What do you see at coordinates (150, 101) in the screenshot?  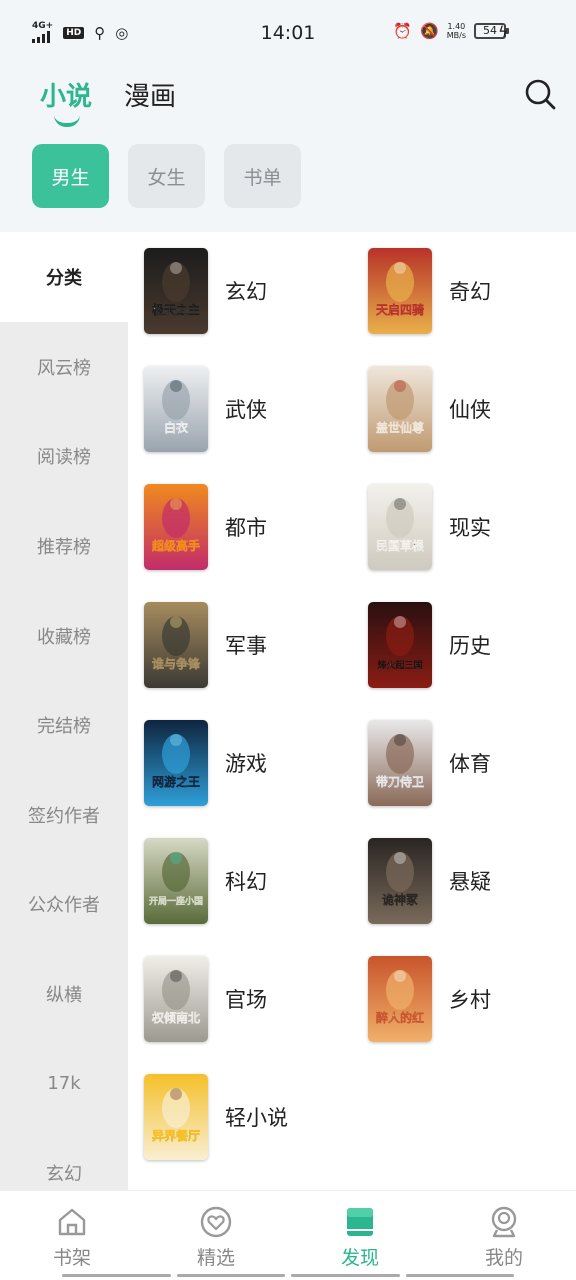 I see `tab-comic: 漫画` at bounding box center [150, 101].